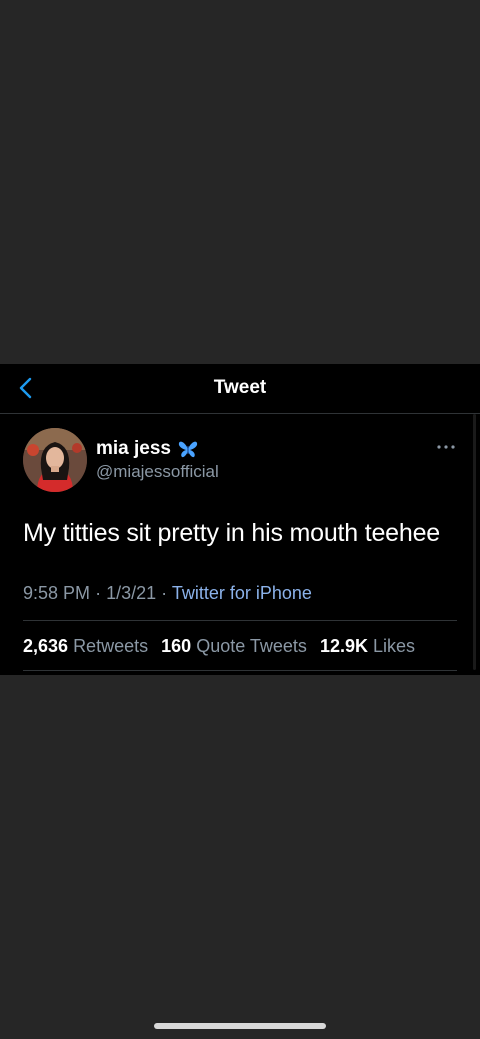  I want to click on tweet-date: 1/3/21, so click(131, 593).